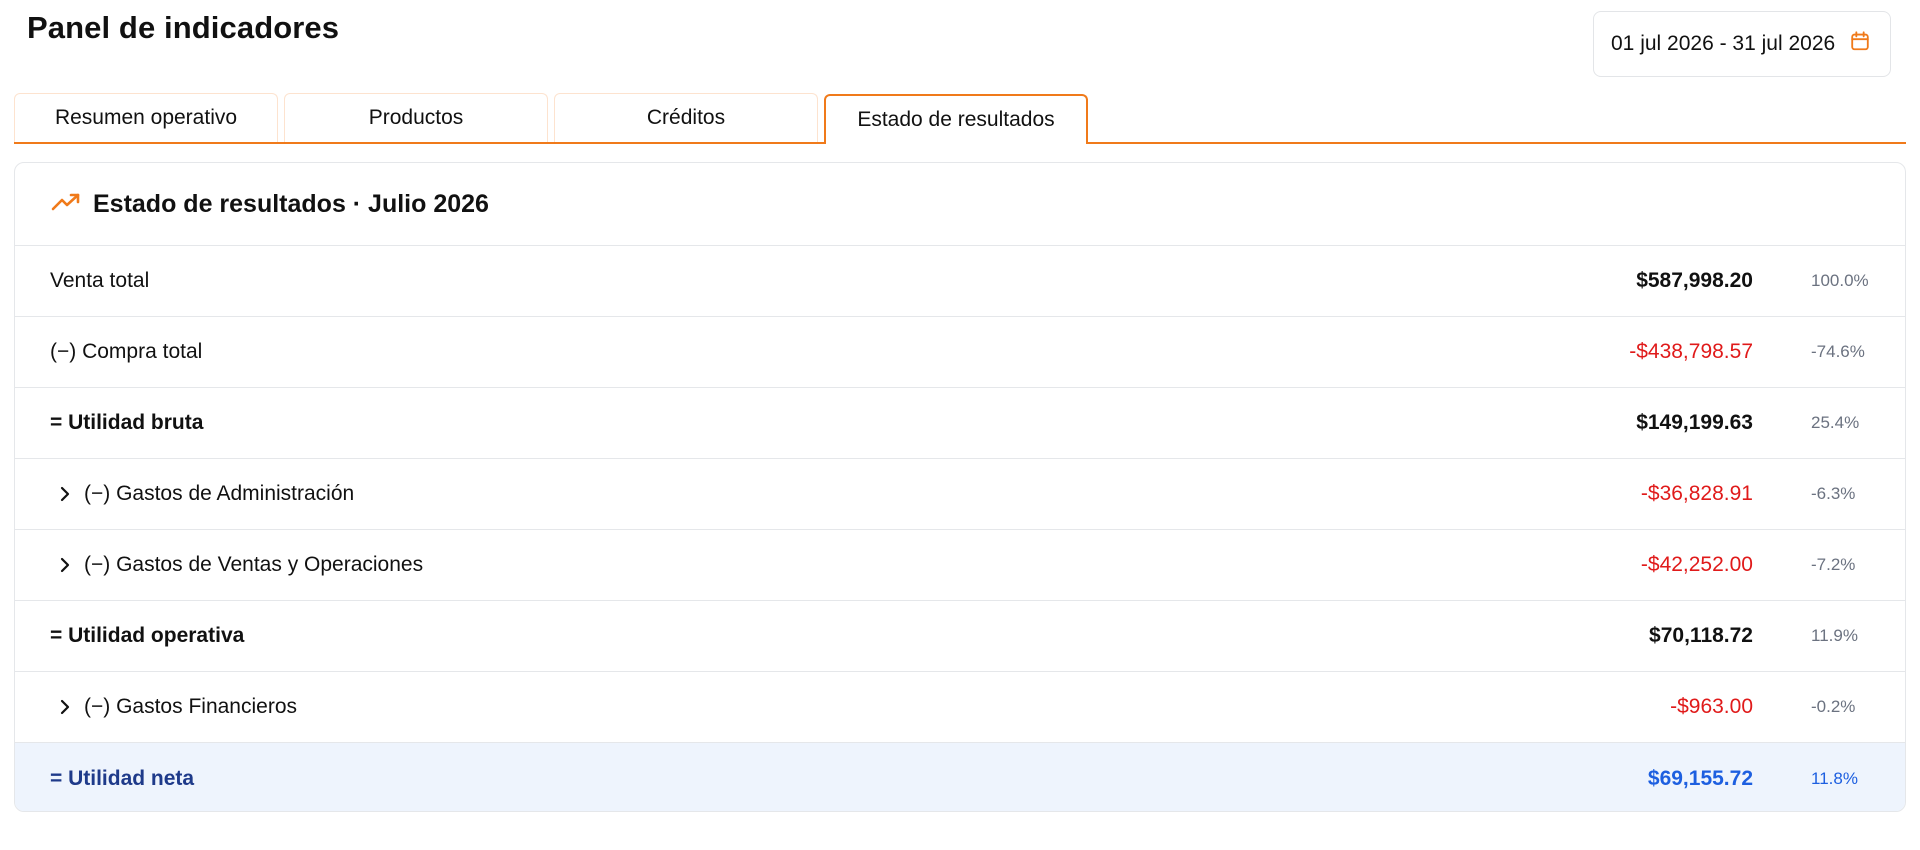 The image size is (1920, 850). I want to click on tab-estado-de-resultados: Estado de resultados, so click(956, 119).